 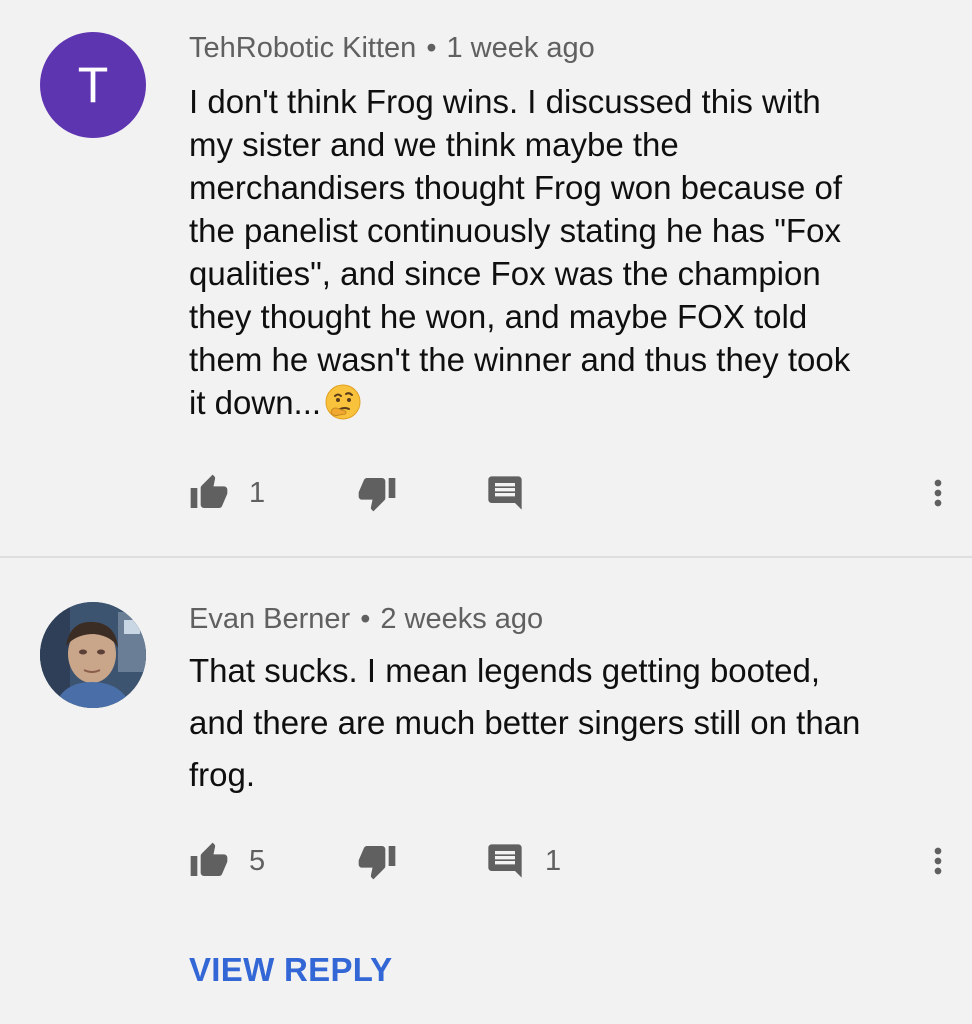 I want to click on comment-meta: Evan Berner • 2 weeks ago, so click(x=366, y=619).